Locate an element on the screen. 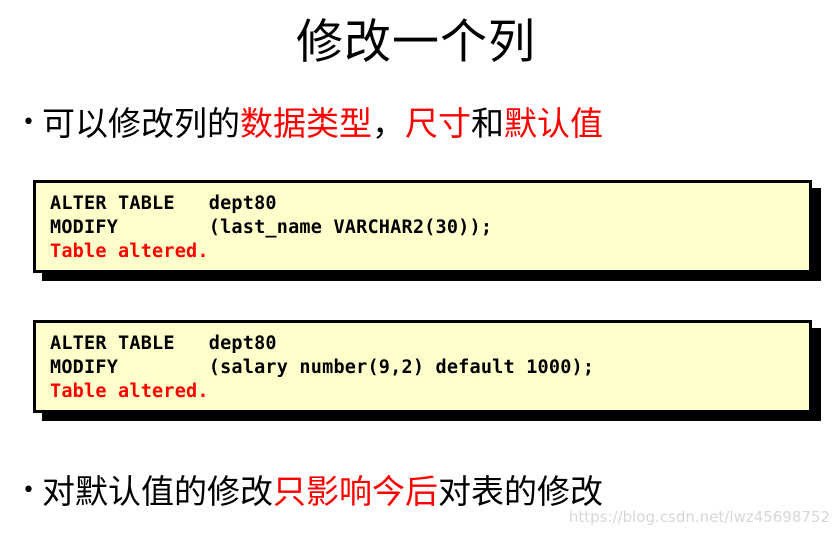 This screenshot has height=535, width=832. code-line: MODIFY (last_name VARCHAR2(30)); is located at coordinates (271, 227).